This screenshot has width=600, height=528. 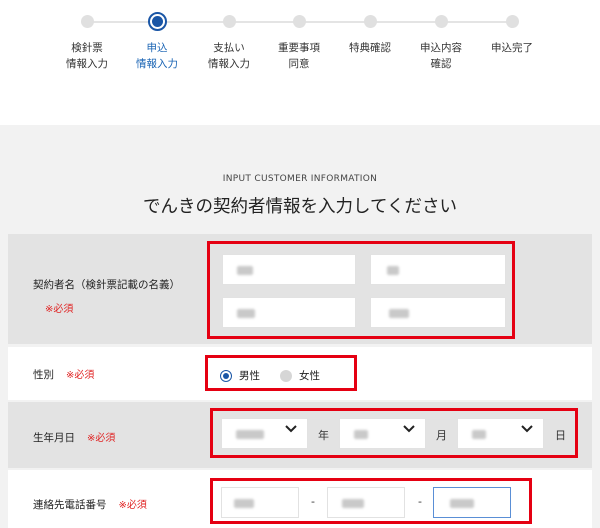 I want to click on name-label: 契約者名（検針票記載の名義） ※必須, so click(x=106, y=297).